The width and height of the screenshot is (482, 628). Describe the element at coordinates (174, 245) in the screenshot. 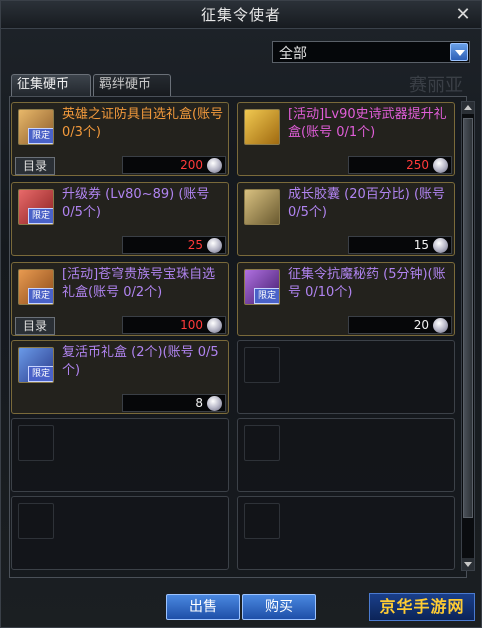

I see `item-price: 25` at that location.